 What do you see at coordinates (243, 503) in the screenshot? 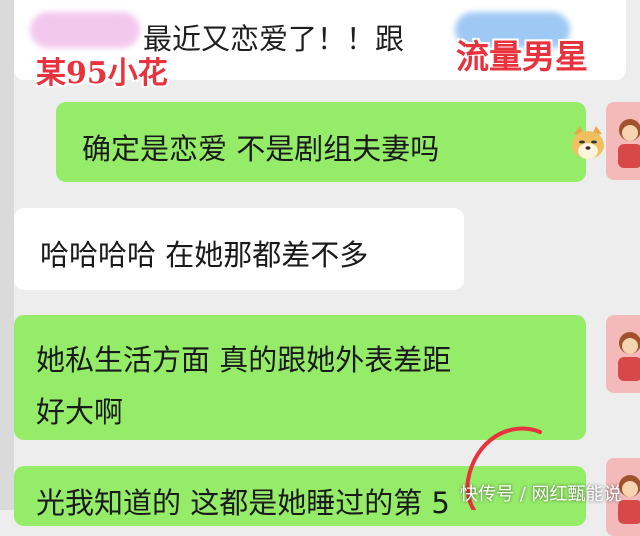
I see `message-text-4: 光我知道的 这都是她睡过的第 5` at bounding box center [243, 503].